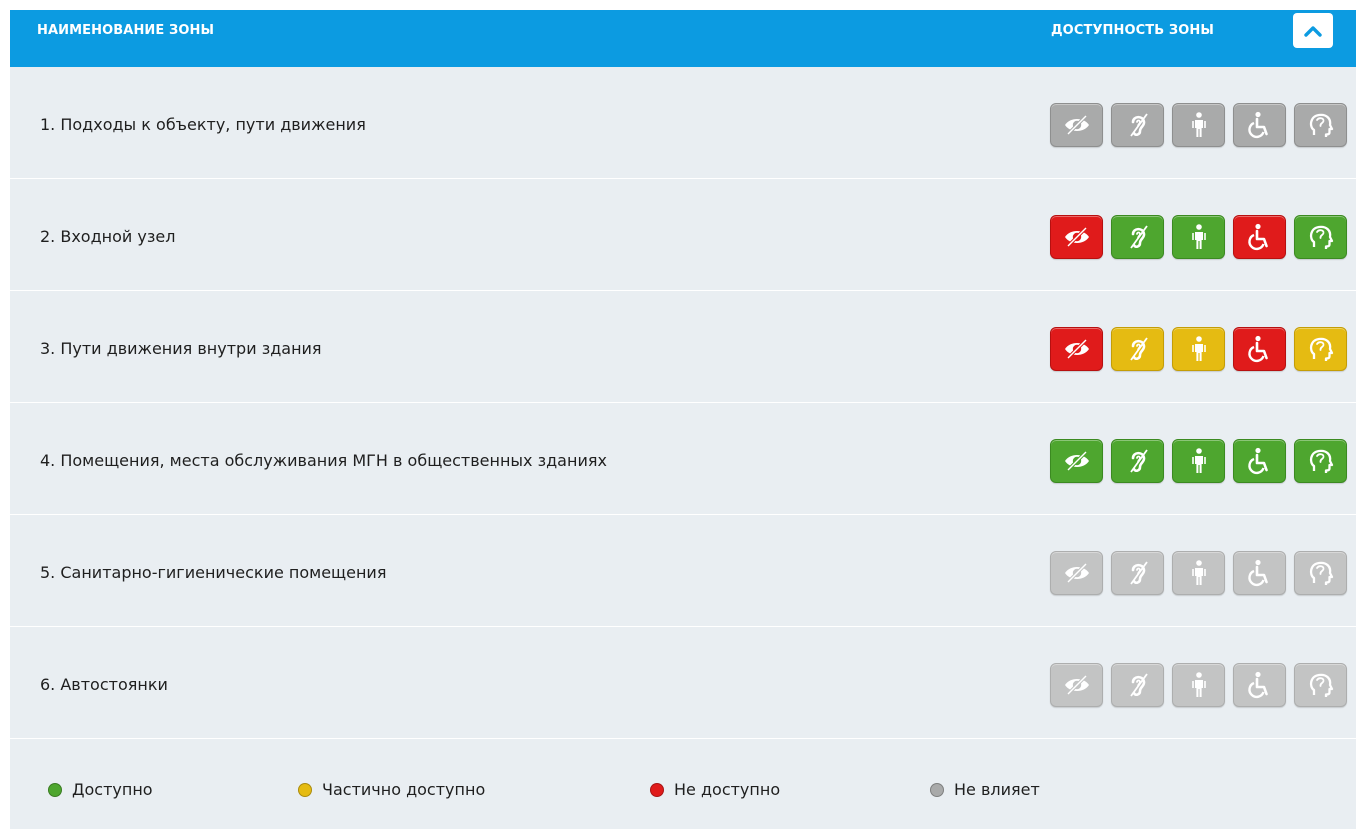 This screenshot has height=829, width=1356. I want to click on zone-row: 5. Санитарно-гигиенические помещения, so click(683, 571).